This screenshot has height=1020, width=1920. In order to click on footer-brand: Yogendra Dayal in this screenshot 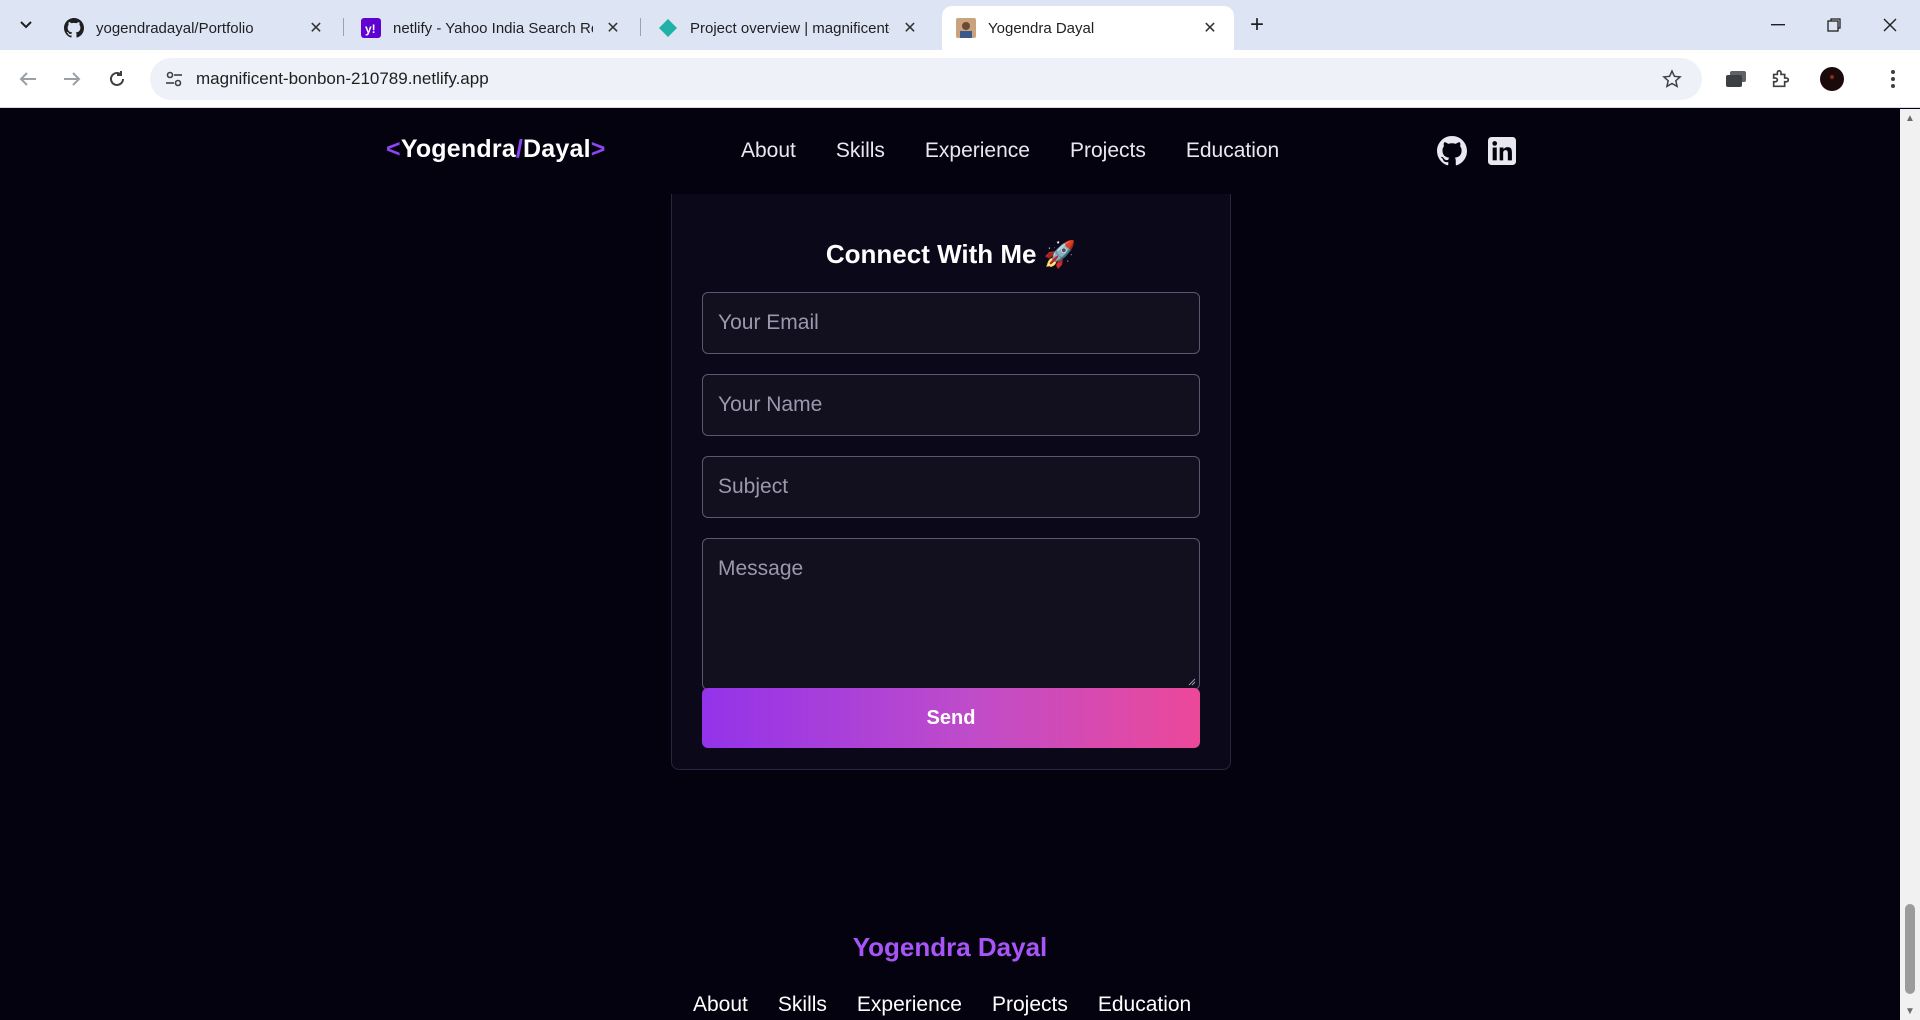, I will do `click(950, 947)`.